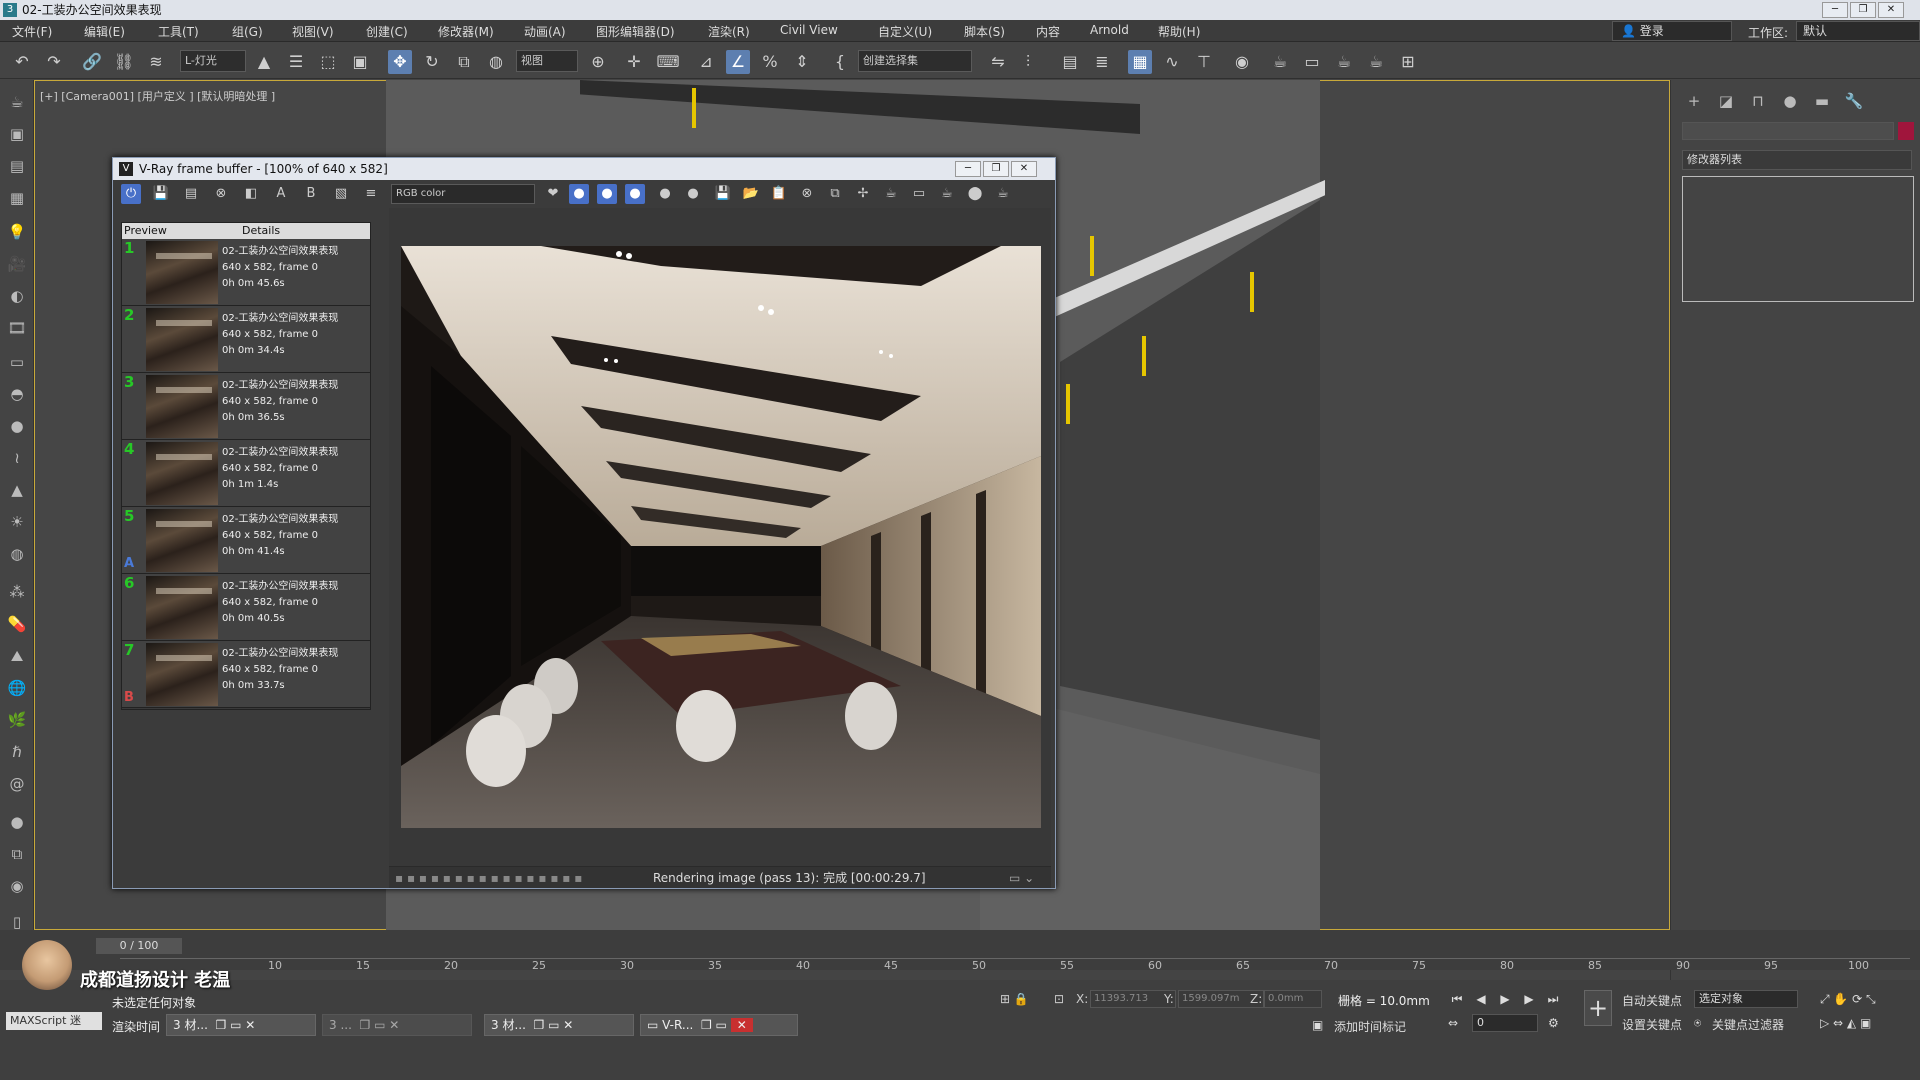  I want to click on vfb-save-icon: 💾, so click(161, 194).